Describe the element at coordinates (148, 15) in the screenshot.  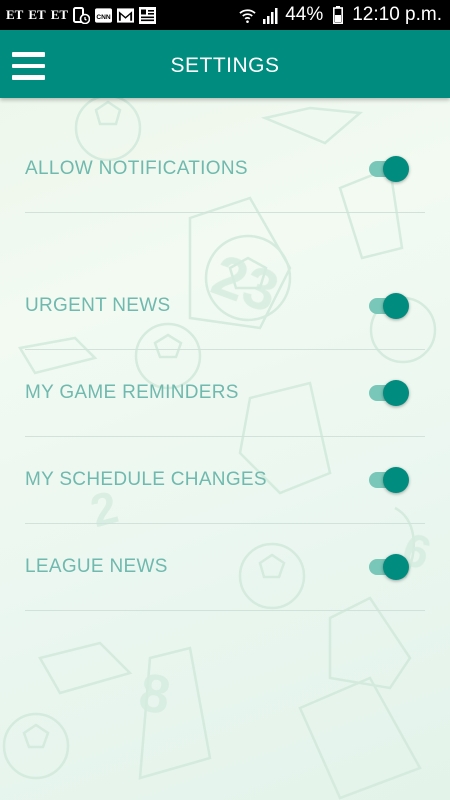
I see `news-icon` at that location.